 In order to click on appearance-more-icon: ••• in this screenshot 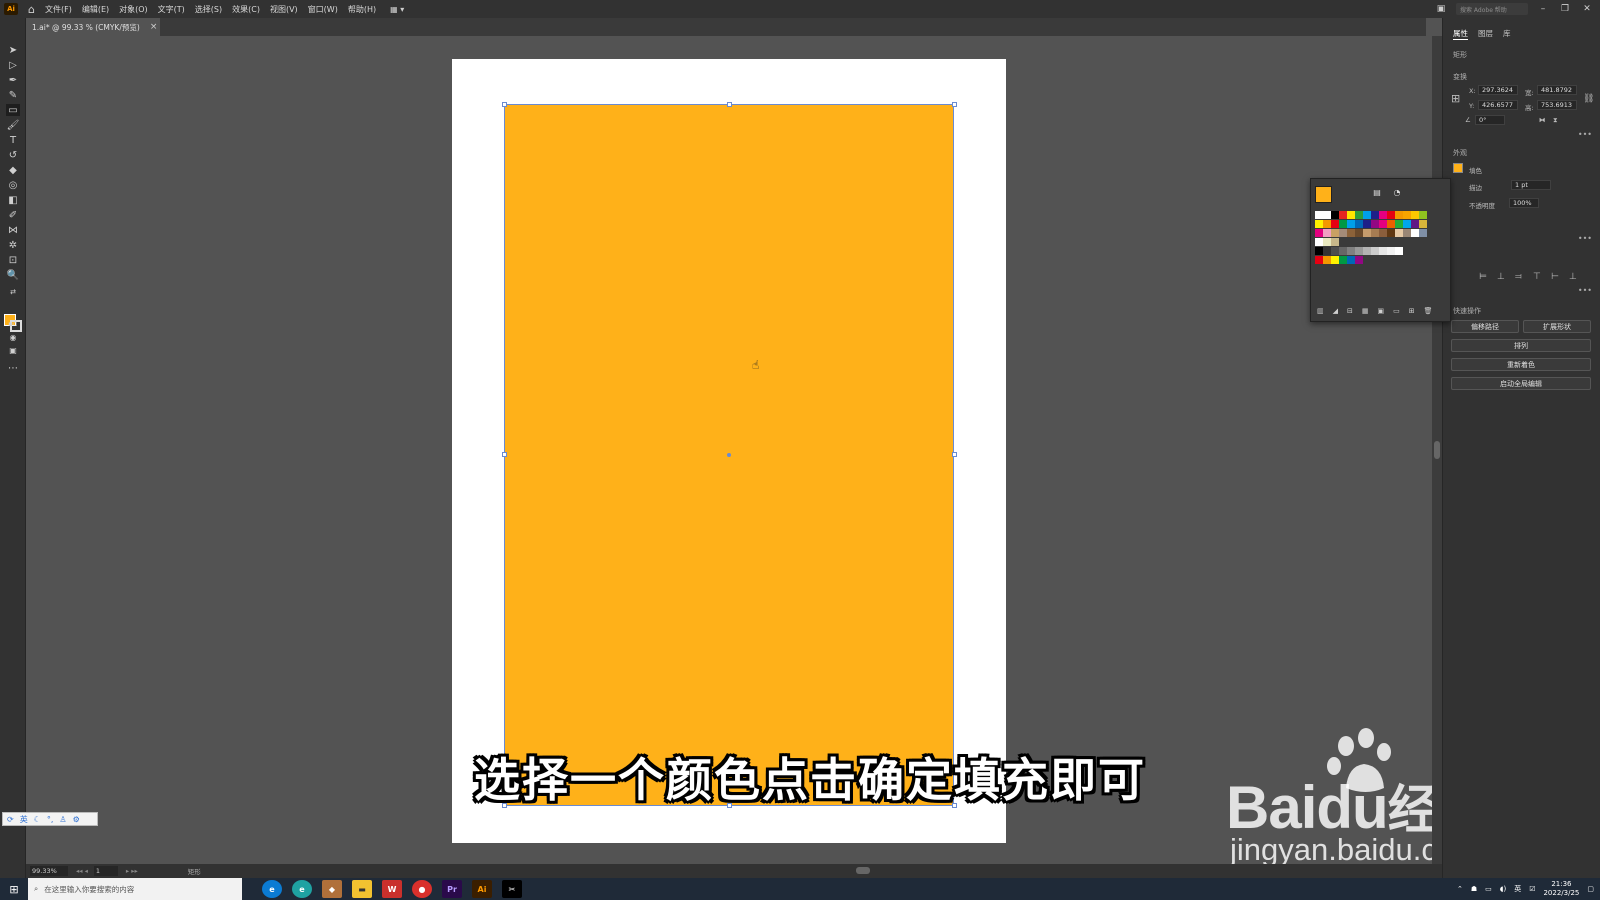, I will do `click(1585, 238)`.